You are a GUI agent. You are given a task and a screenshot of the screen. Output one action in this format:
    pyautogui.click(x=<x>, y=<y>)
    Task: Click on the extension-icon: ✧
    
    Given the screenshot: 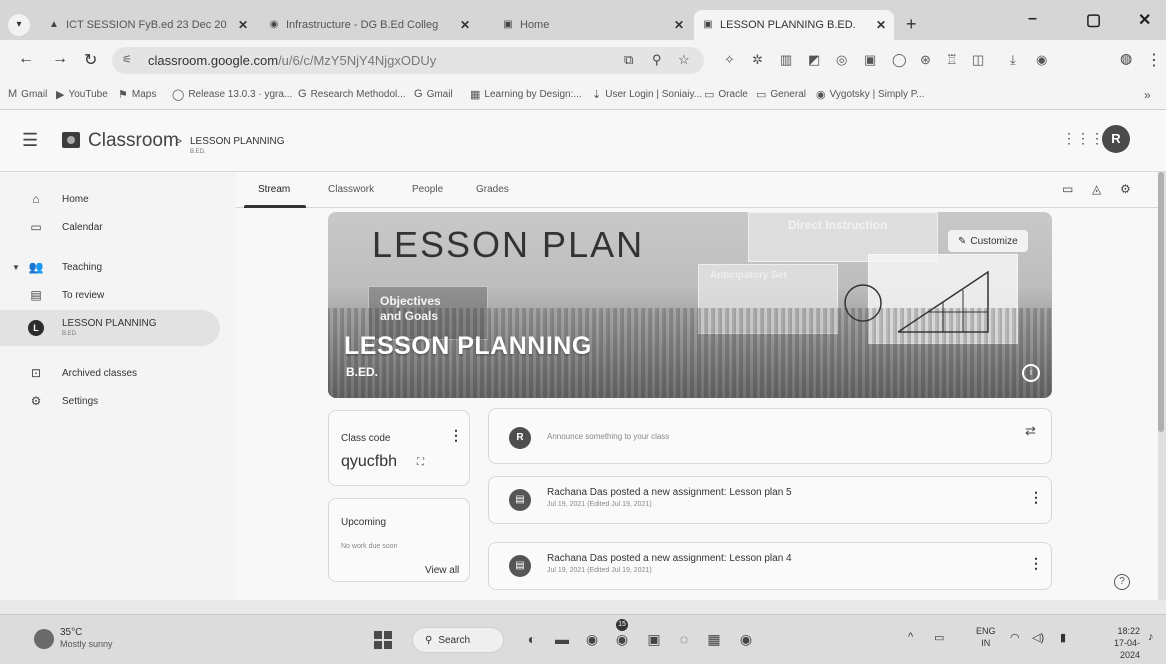 What is the action you would take?
    pyautogui.click(x=729, y=60)
    